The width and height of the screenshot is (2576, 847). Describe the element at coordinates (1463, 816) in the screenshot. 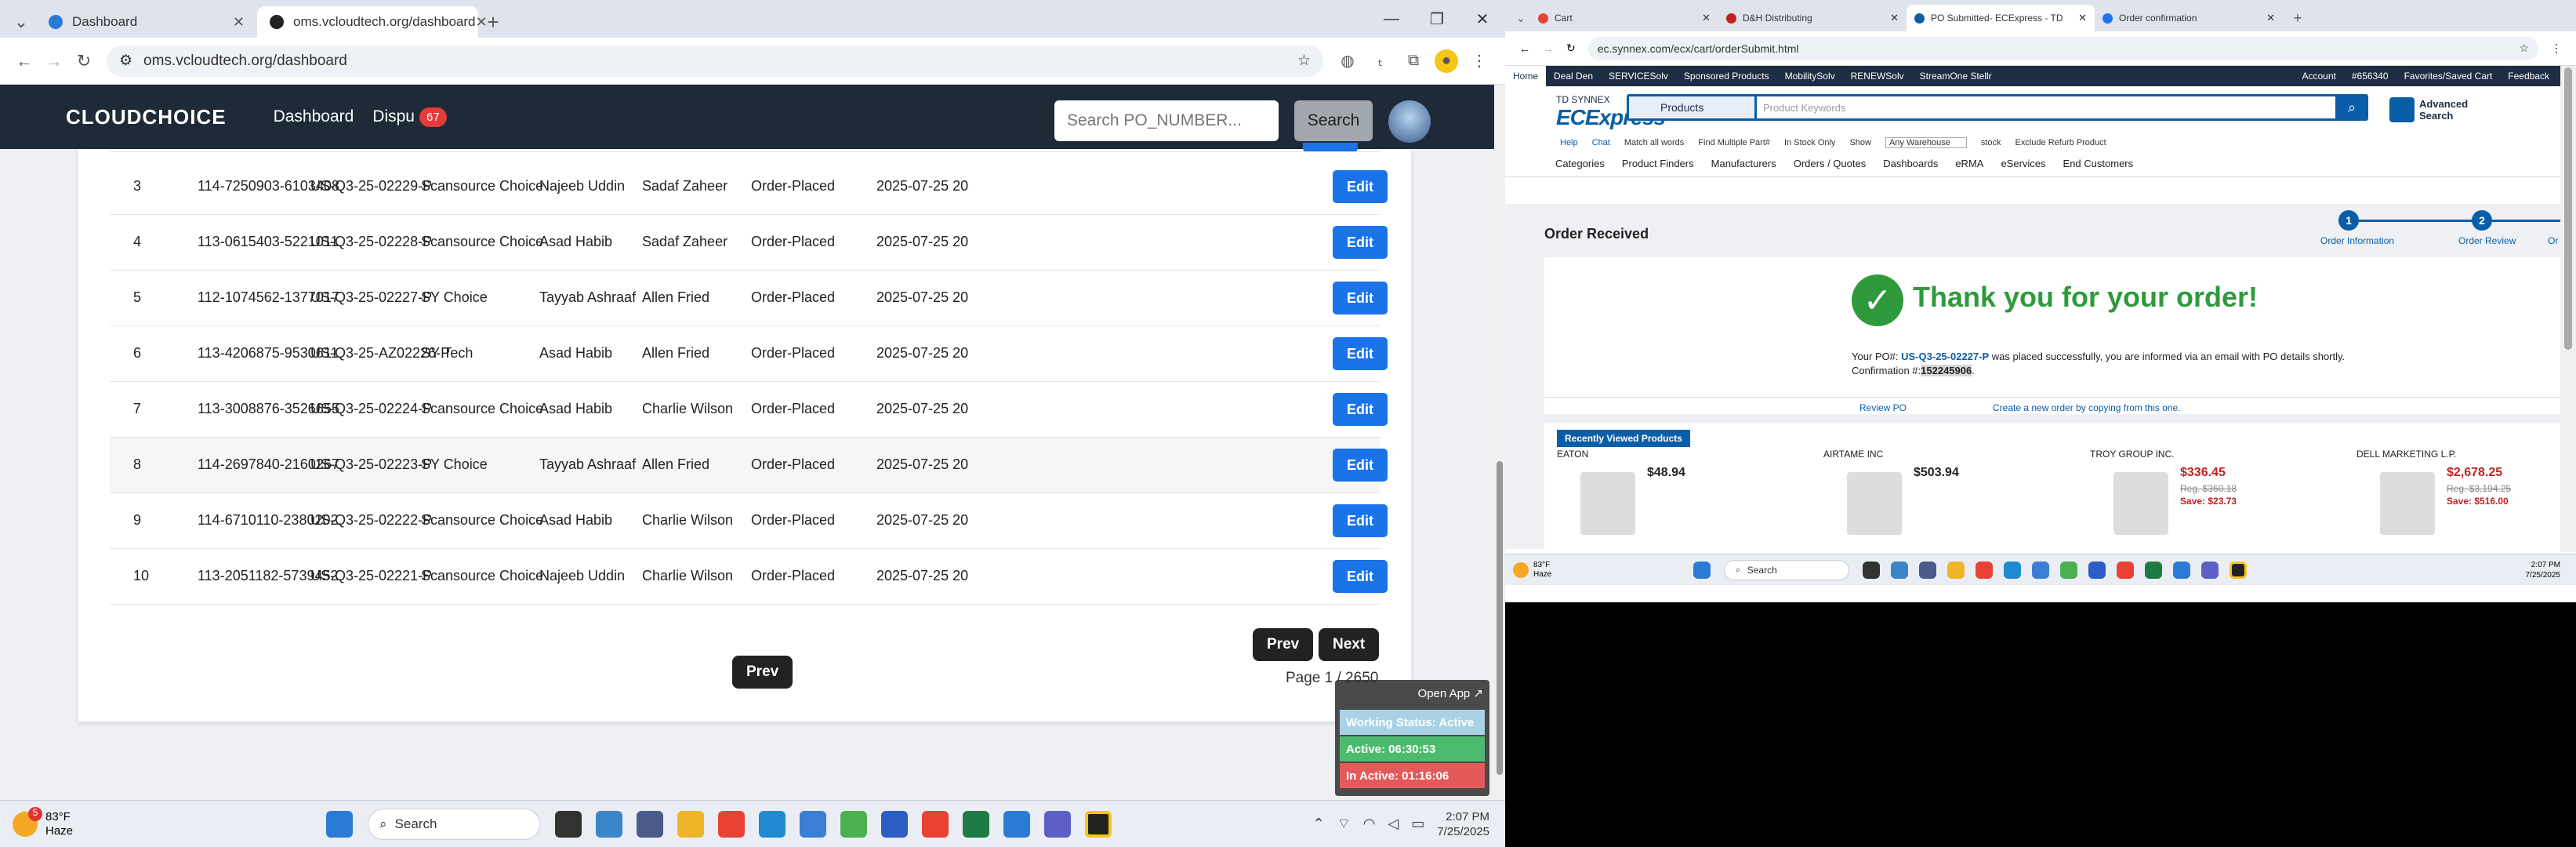

I see `clock-time: 2:07 PM` at that location.